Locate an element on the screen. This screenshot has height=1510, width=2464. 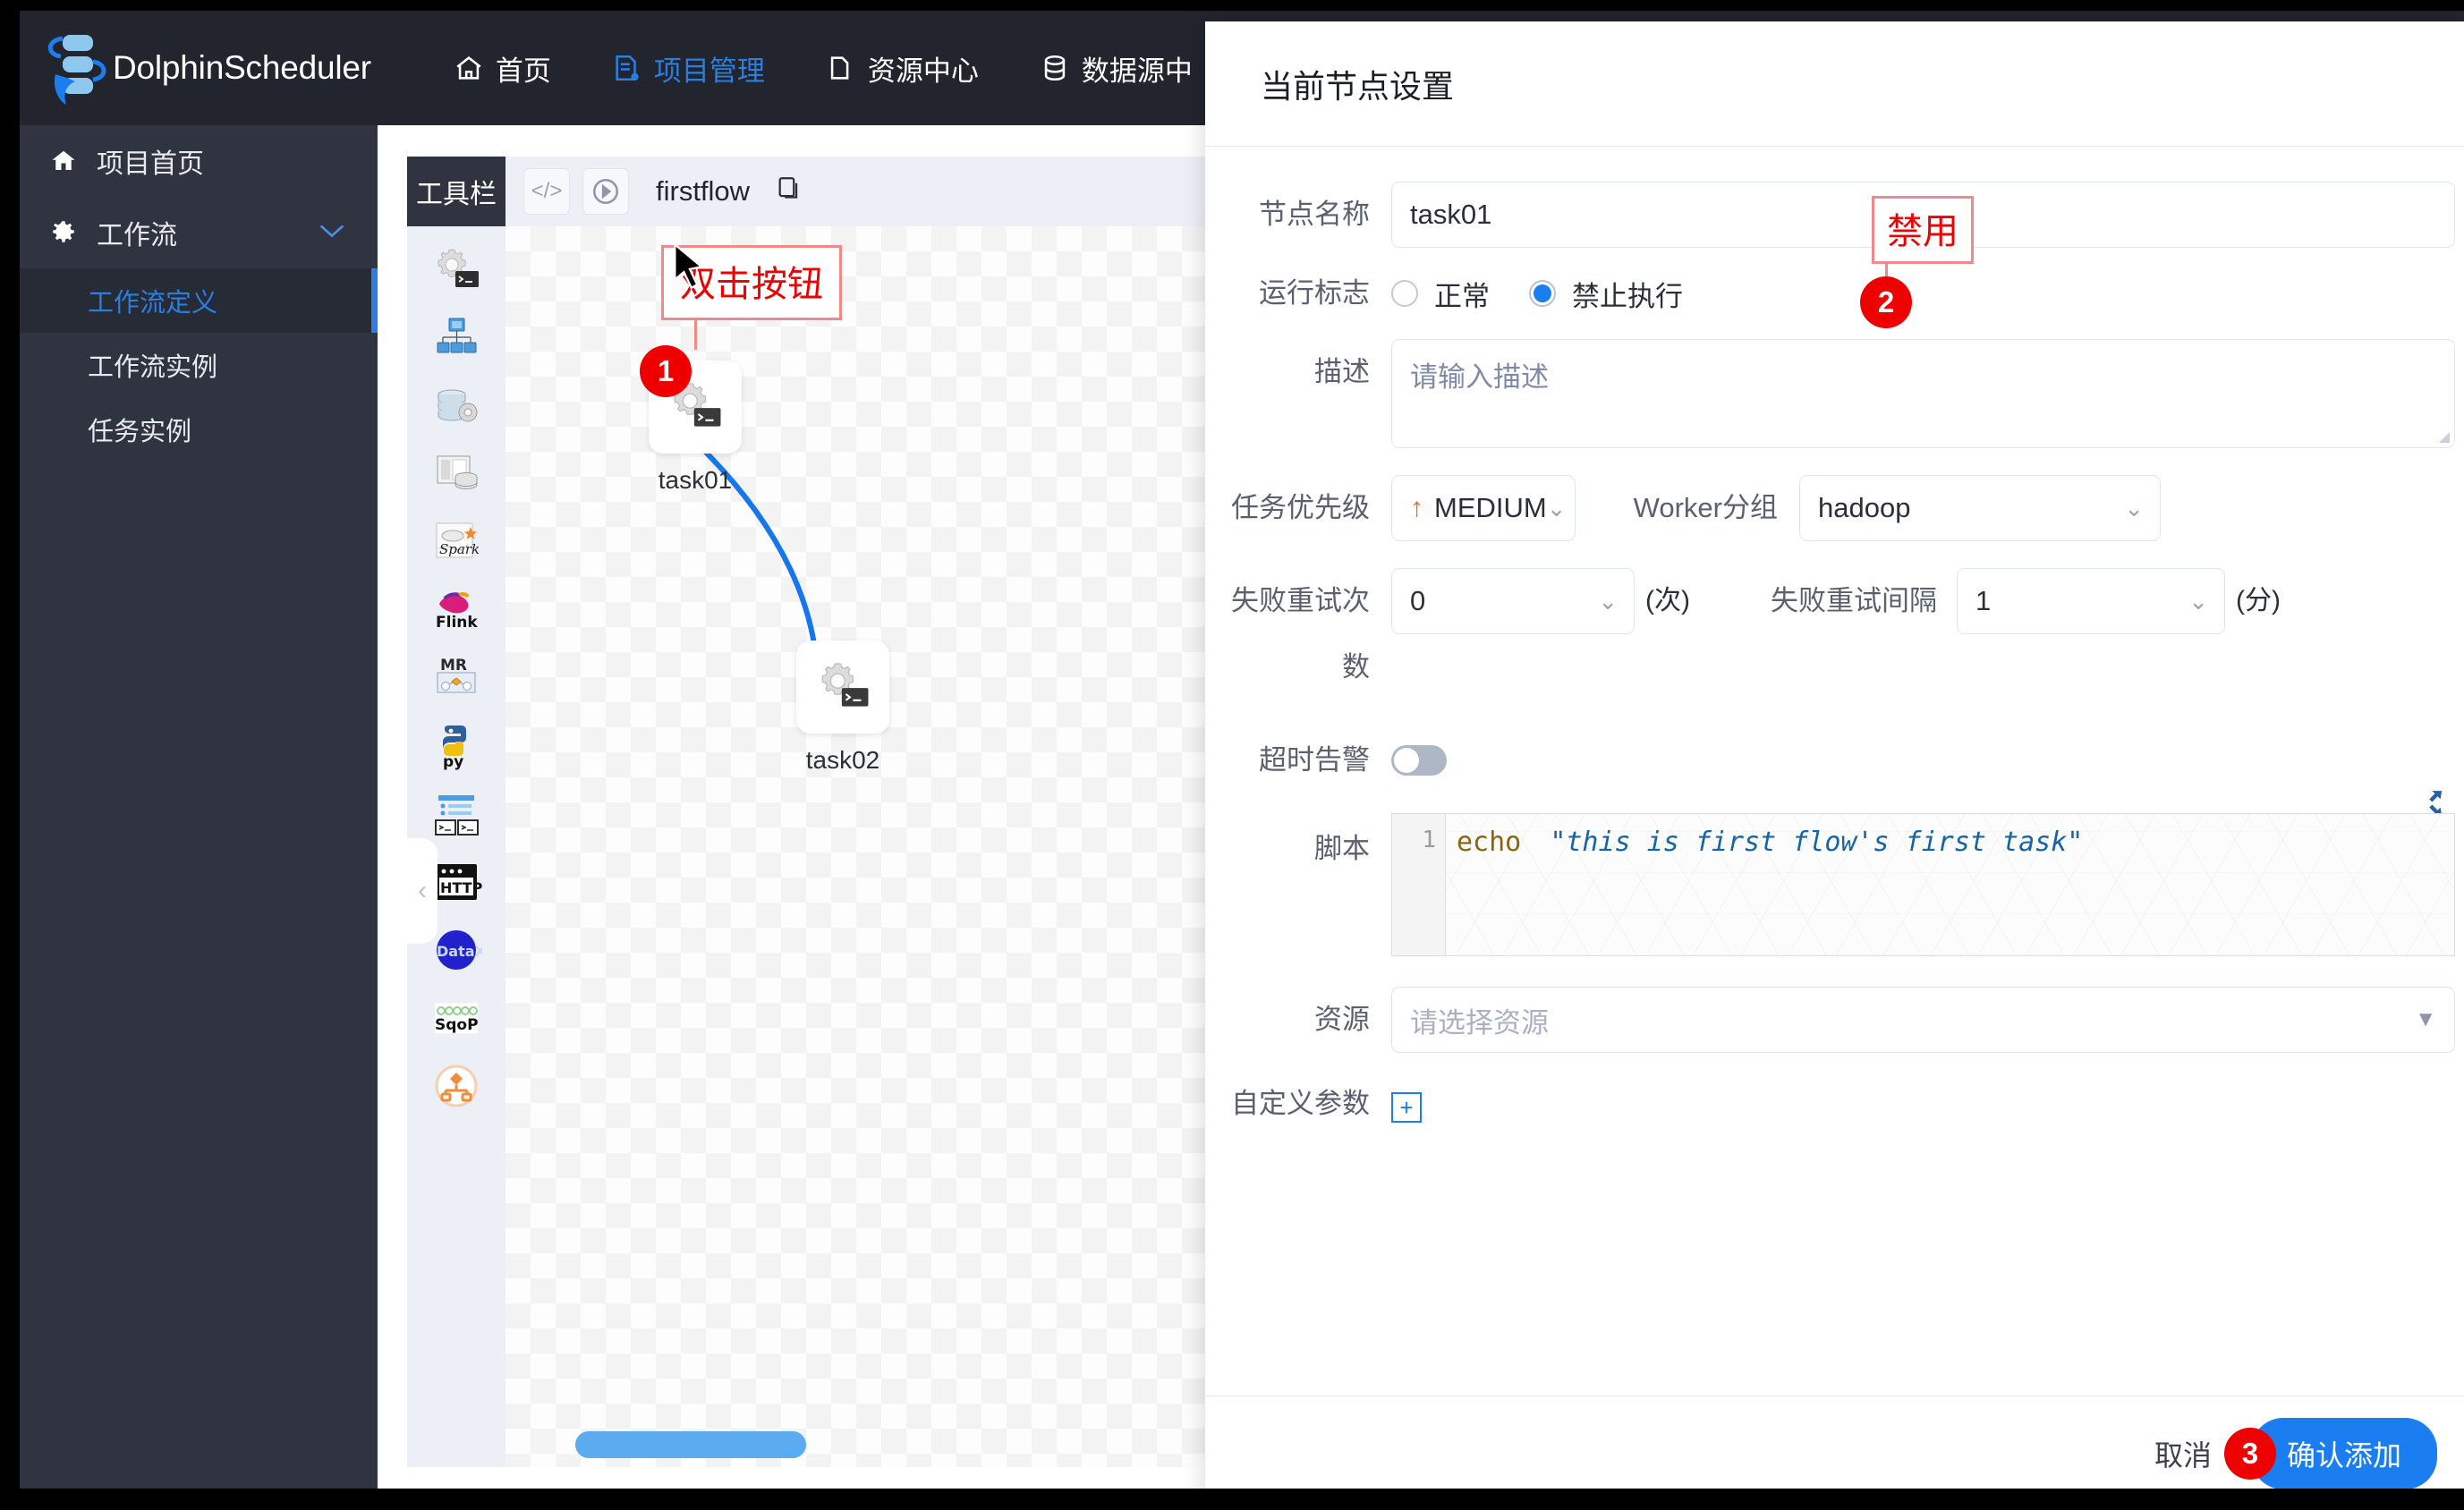
sidebar: 项目首页 工作流 工作流定义 工作流实例 任务实例 is located at coordinates (199, 807).